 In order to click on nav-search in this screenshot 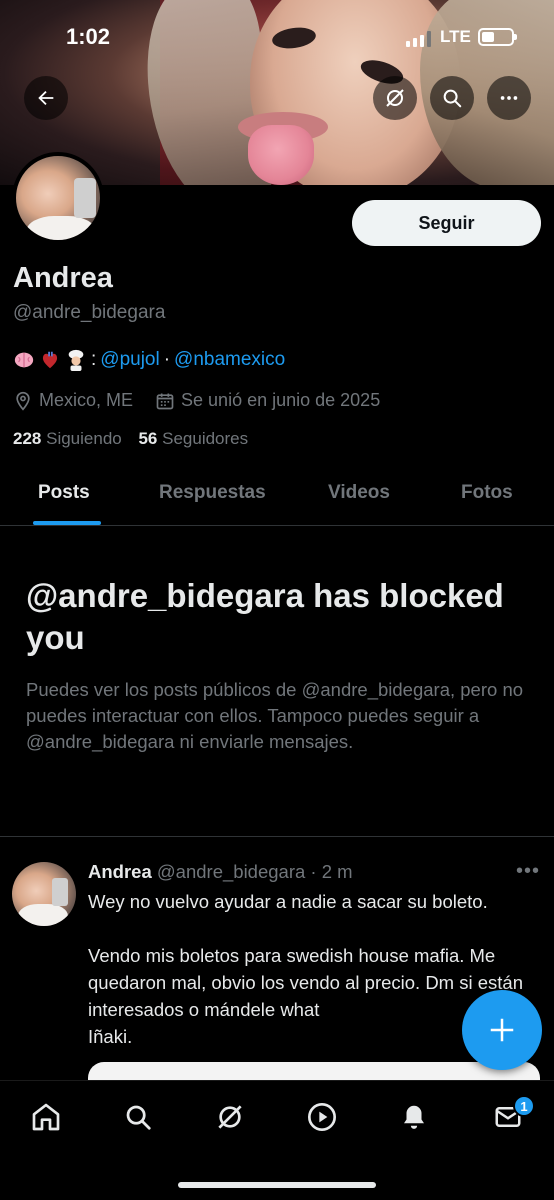, I will do `click(138, 1117)`.